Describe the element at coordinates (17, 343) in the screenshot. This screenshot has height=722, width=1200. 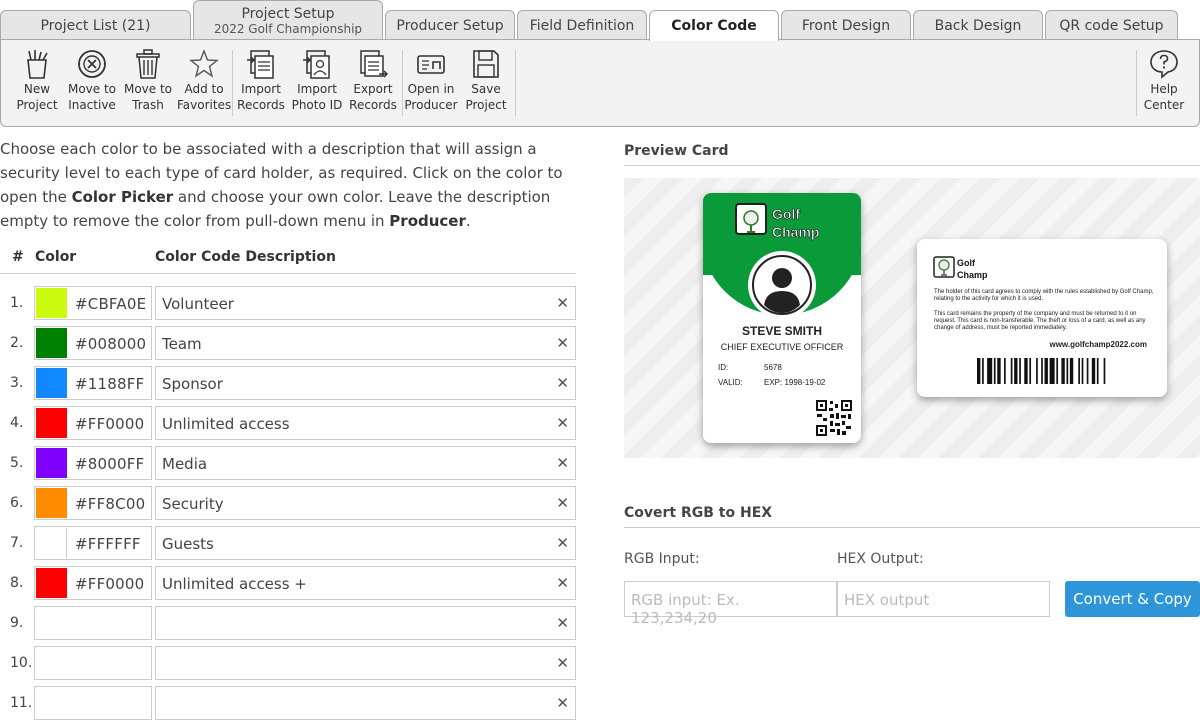
I see `row-number: 2.` at that location.